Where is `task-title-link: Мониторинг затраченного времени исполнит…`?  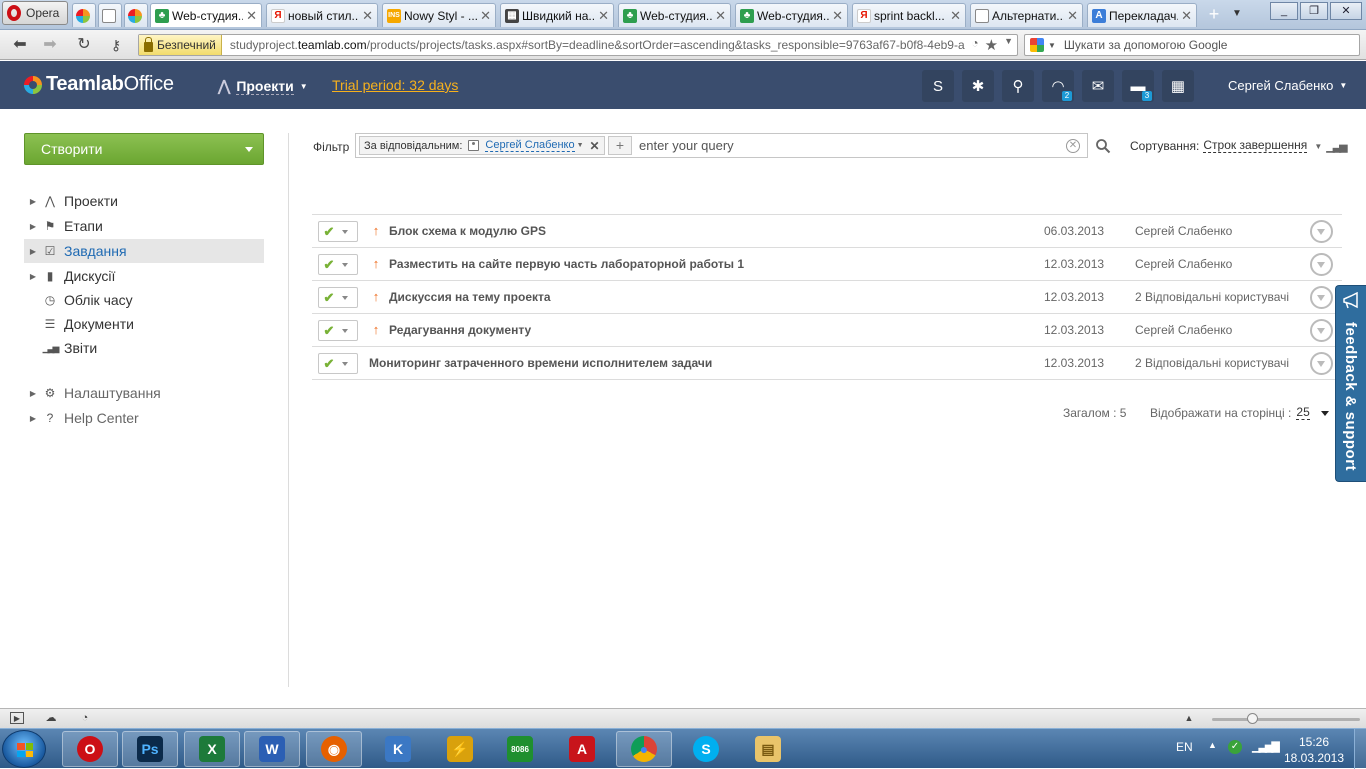
task-title-link: Мониторинг затраченного времени исполнит… is located at coordinates (540, 363).